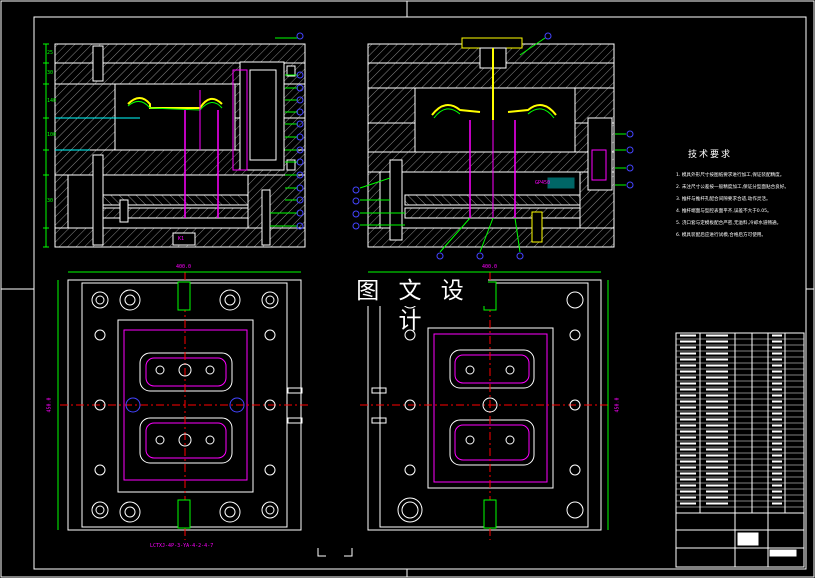 This screenshot has height=578, width=815. Describe the element at coordinates (732, 187) in the screenshot. I see `requirement-line: 2. 未注尺寸公差按一般精度加工,保证分型面贴合良好。` at that location.